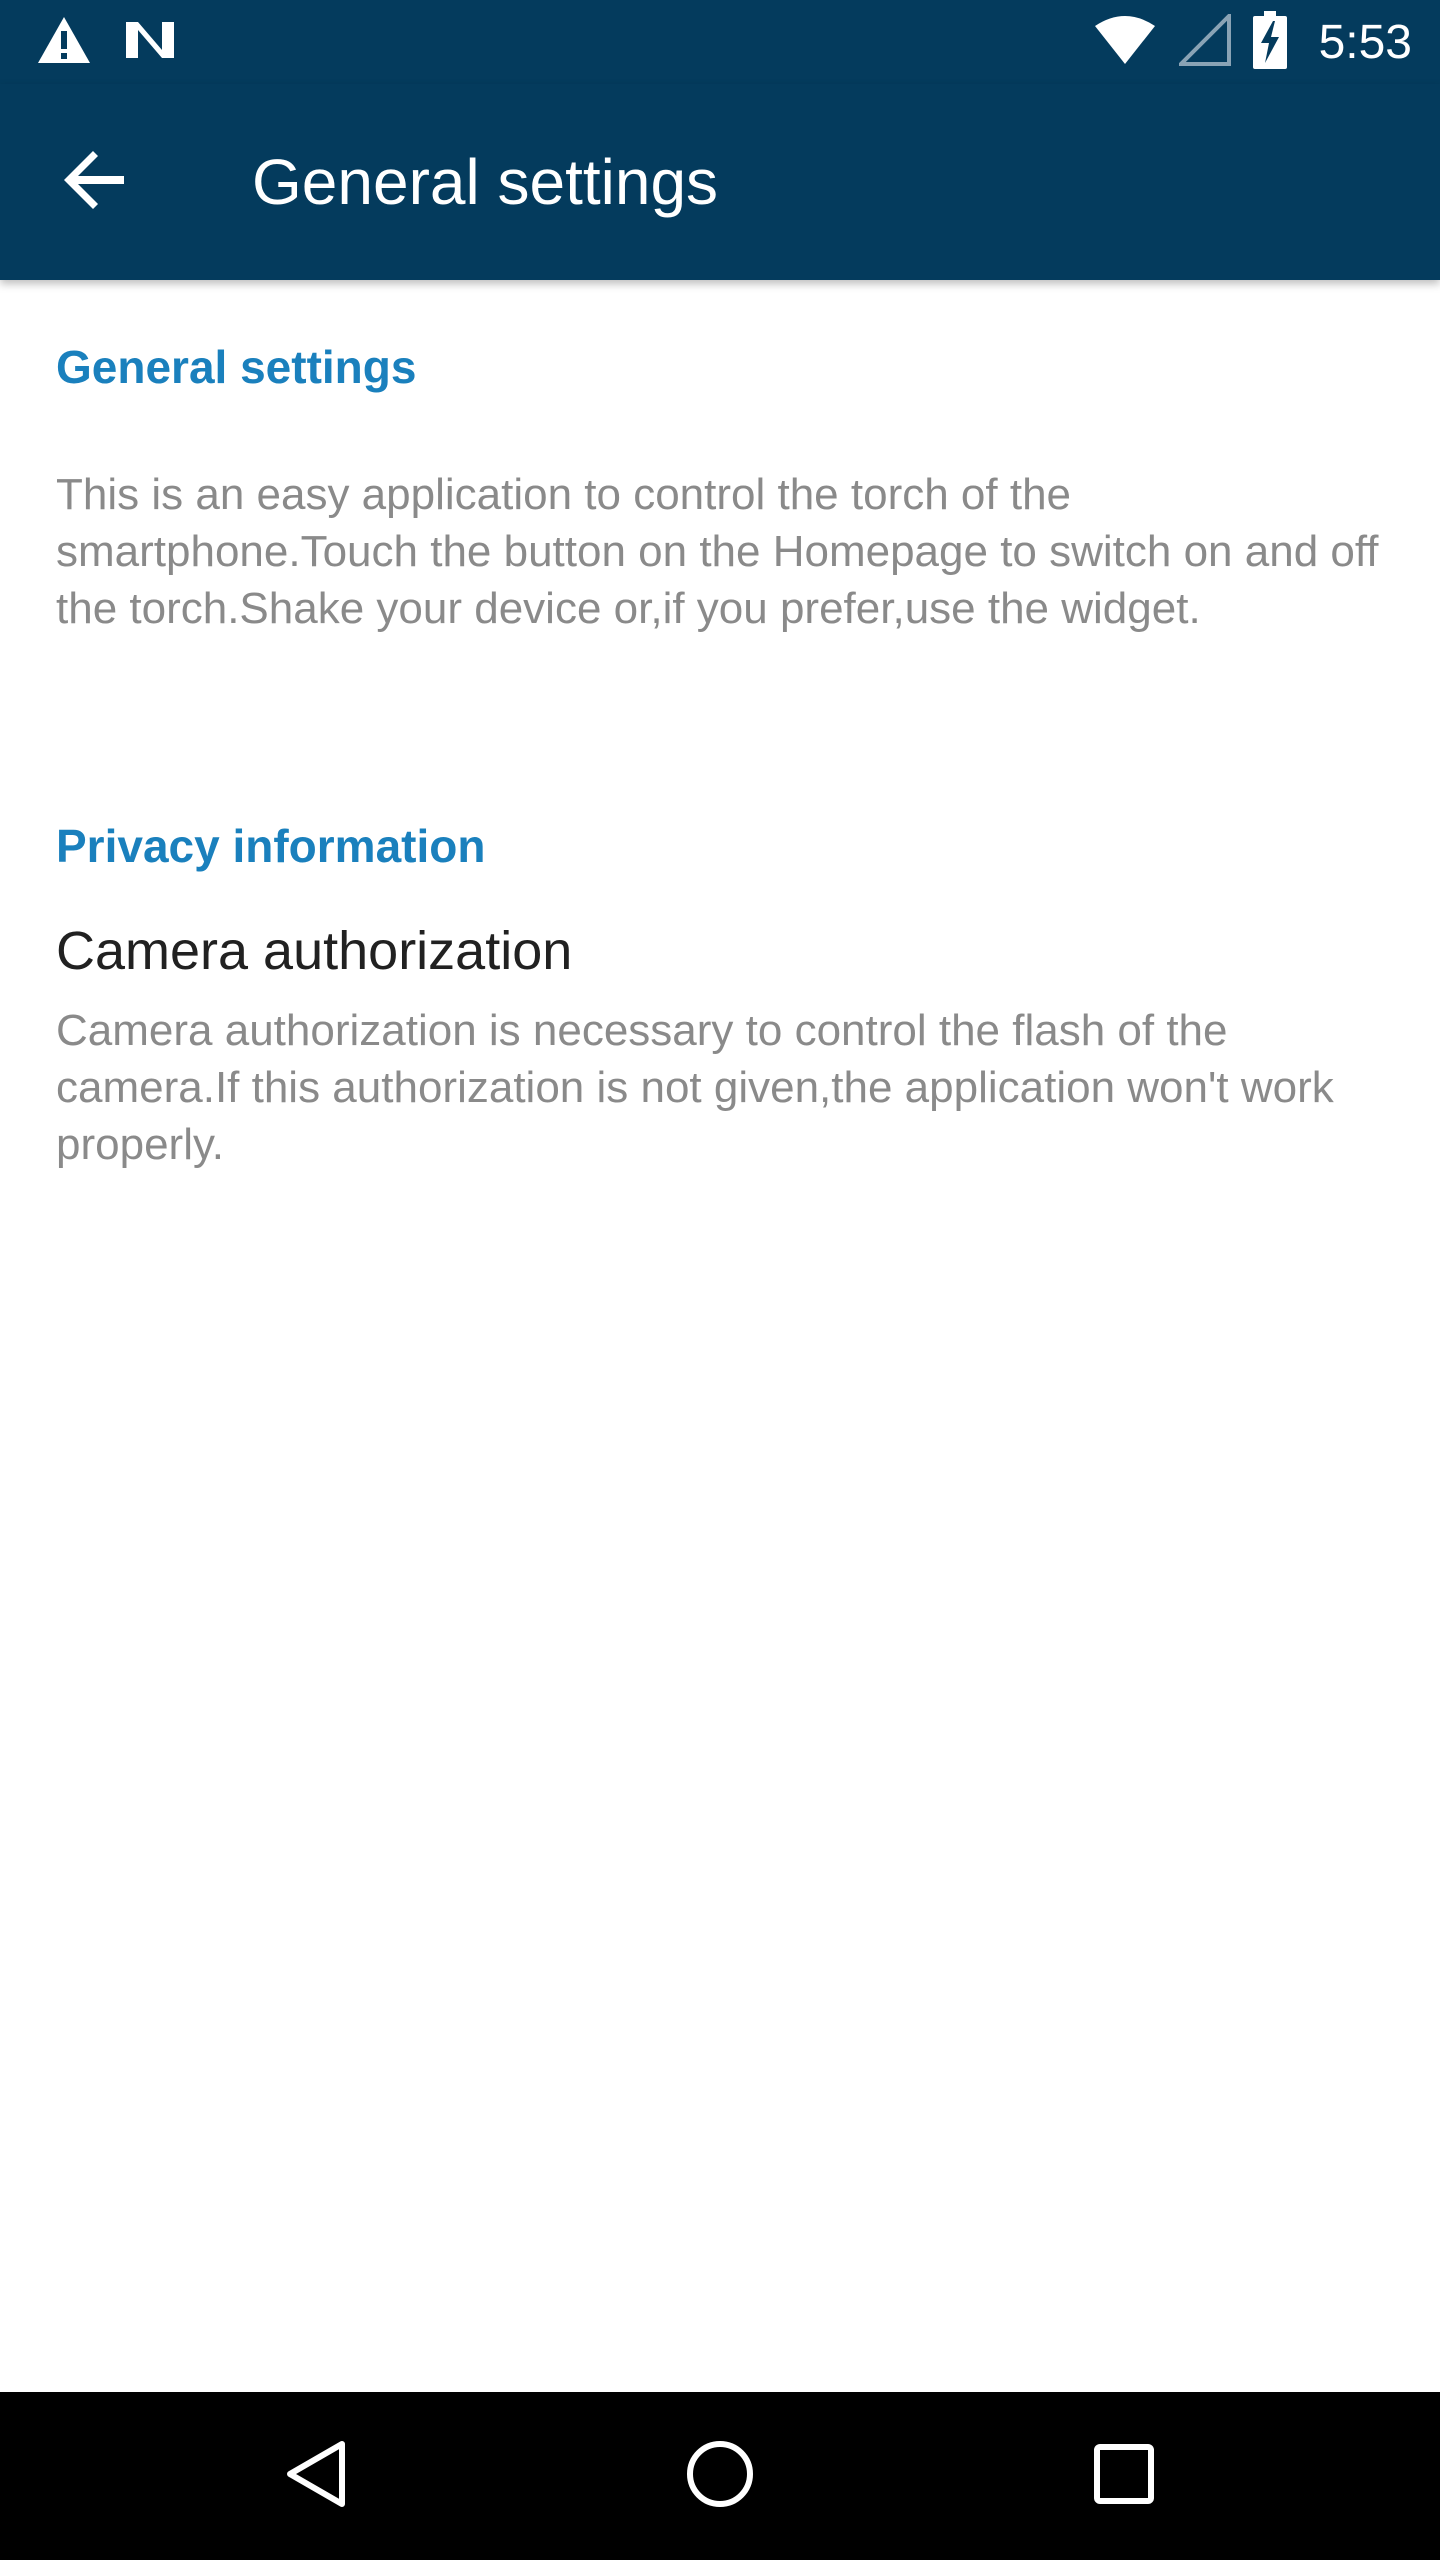 Image resolution: width=1440 pixels, height=2560 pixels. Describe the element at coordinates (485, 182) in the screenshot. I see `page-title: General settings` at that location.